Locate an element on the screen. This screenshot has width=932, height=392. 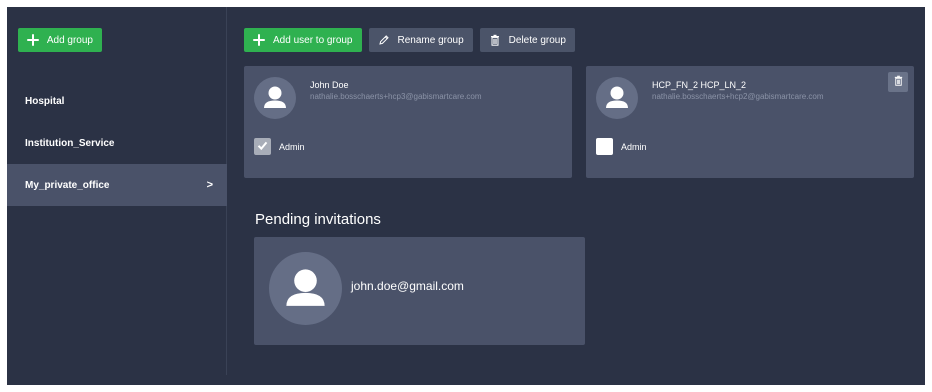
group-label: My_private_office is located at coordinates (67, 185).